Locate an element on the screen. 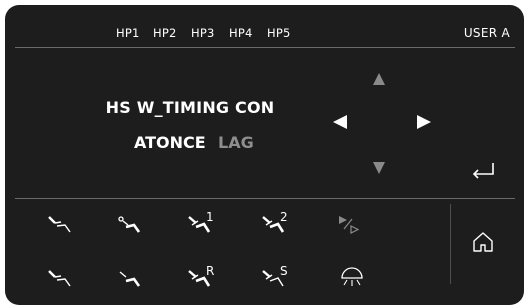 The width and height of the screenshot is (529, 305). tab-hp3: HP3 is located at coordinates (203, 33).